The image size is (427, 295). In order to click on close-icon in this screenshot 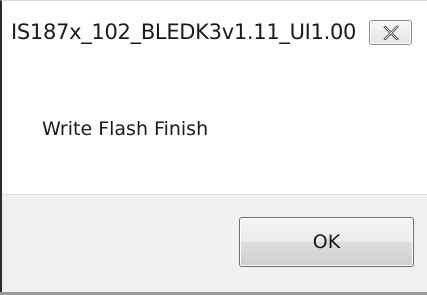, I will do `click(391, 33)`.